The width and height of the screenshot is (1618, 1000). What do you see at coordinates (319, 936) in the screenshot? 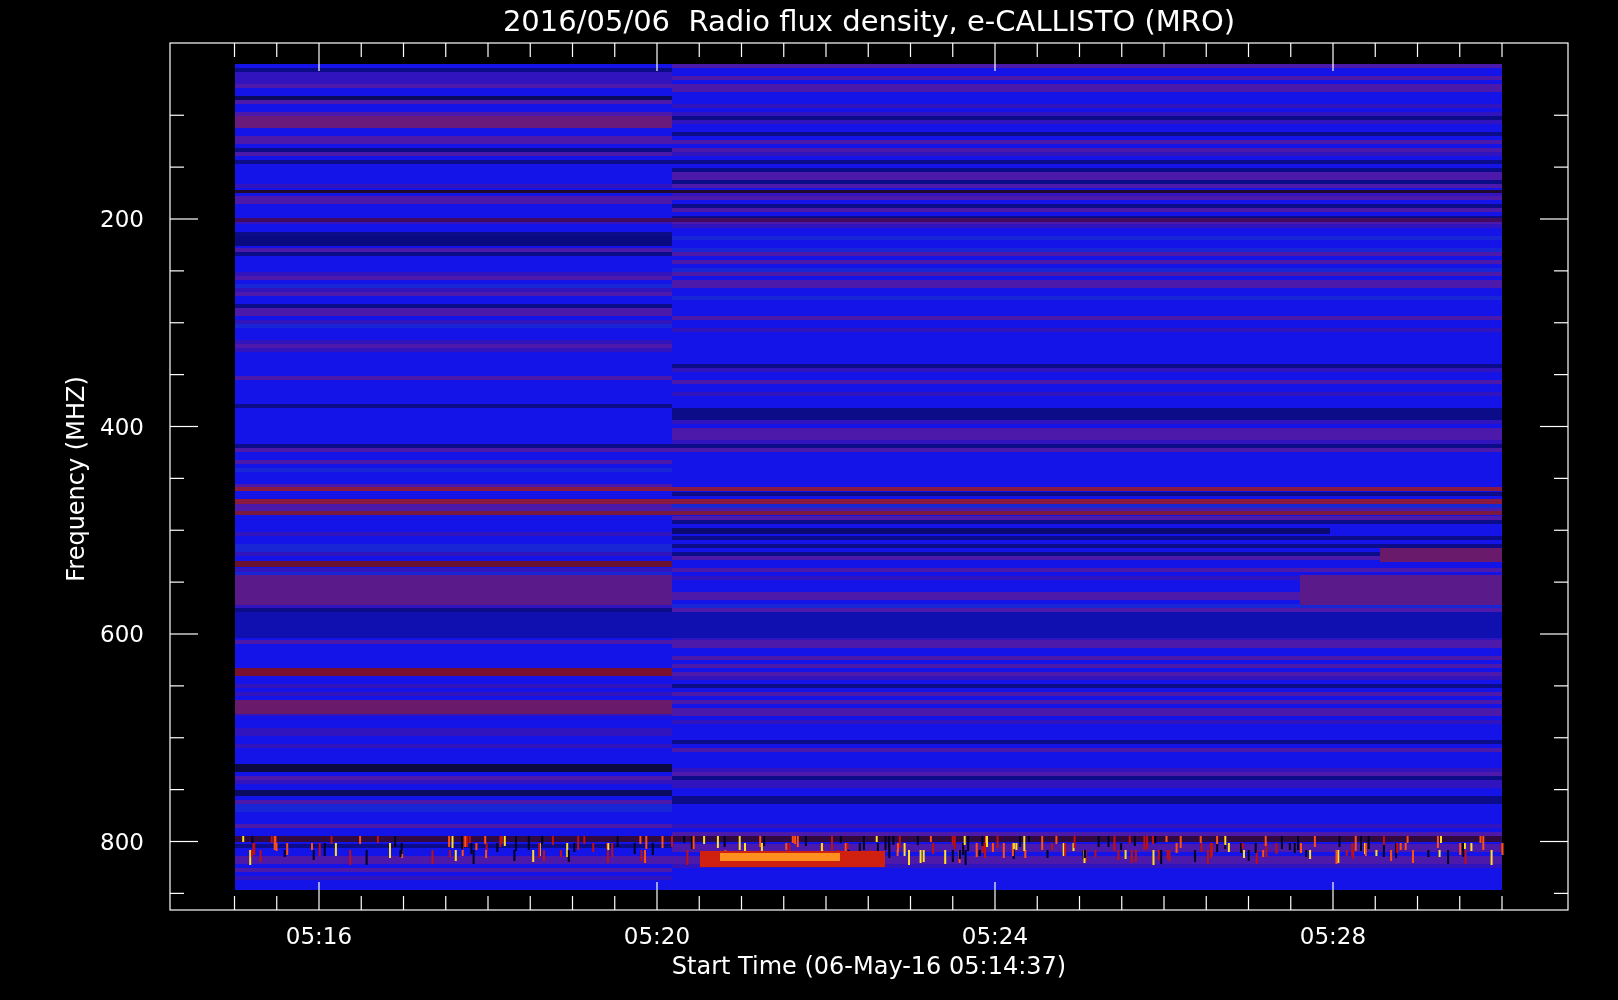
I see `axis-tick-label: 05:16` at bounding box center [319, 936].